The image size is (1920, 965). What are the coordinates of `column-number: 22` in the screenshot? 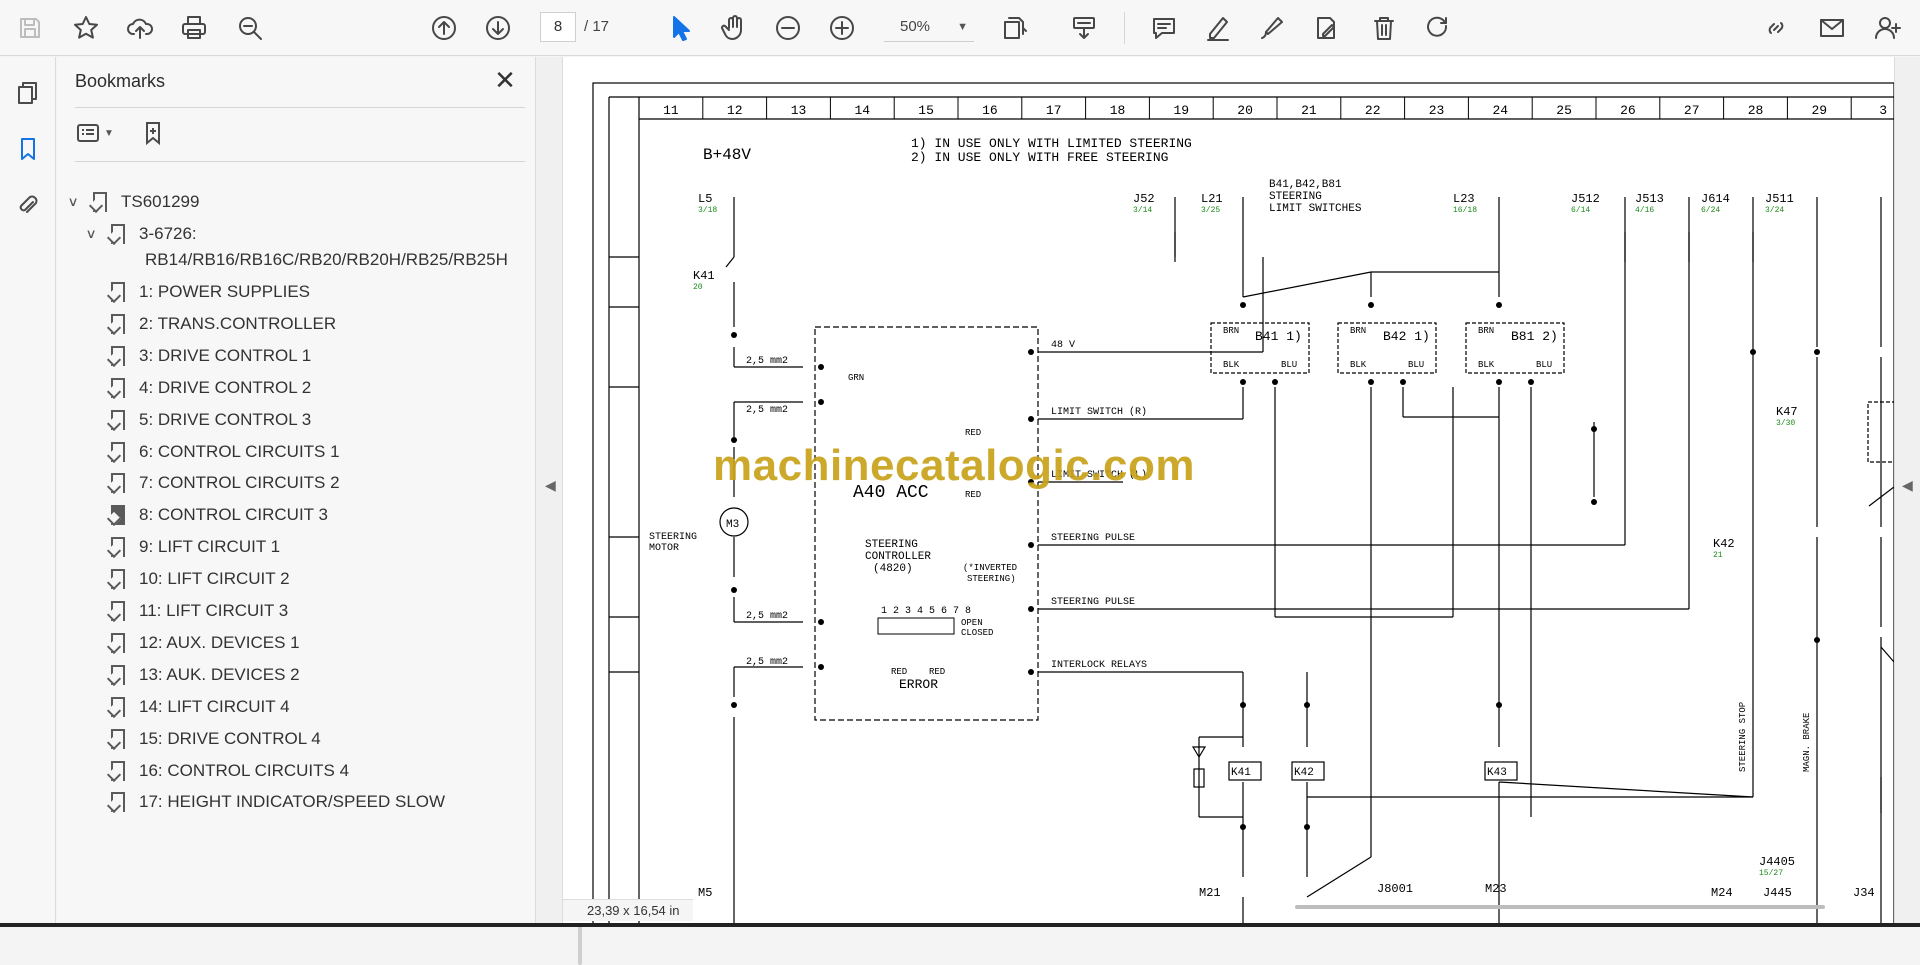 It's located at (1373, 110).